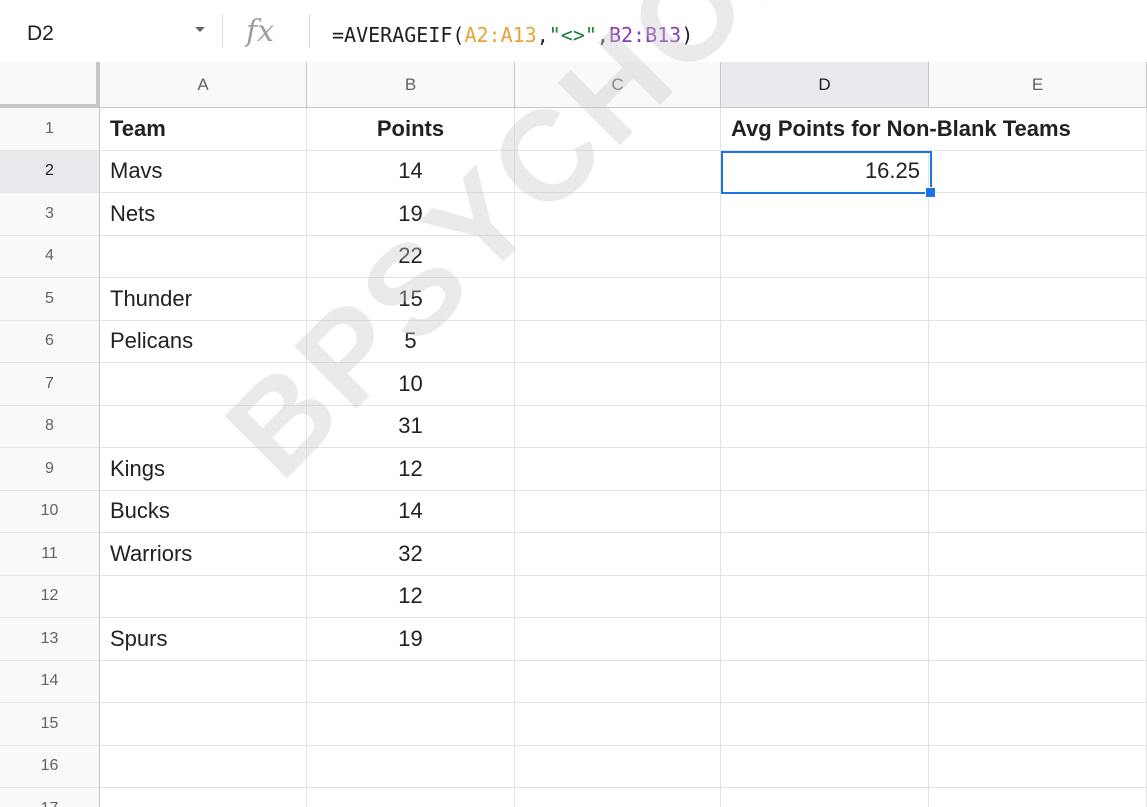  I want to click on cell-c16, so click(618, 766).